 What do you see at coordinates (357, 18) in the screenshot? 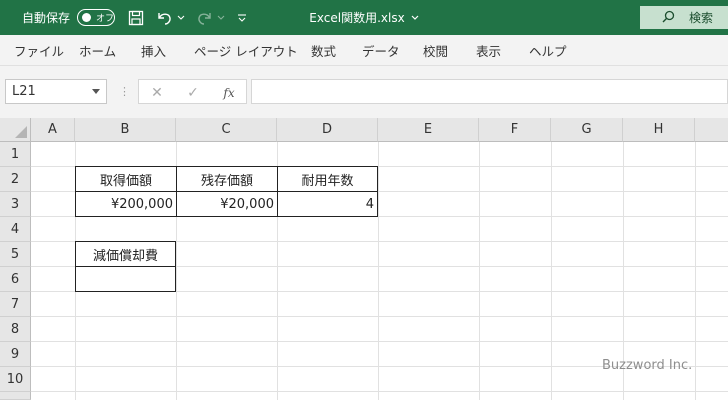
I see `filename-text: Excel関数用.xlsx` at bounding box center [357, 18].